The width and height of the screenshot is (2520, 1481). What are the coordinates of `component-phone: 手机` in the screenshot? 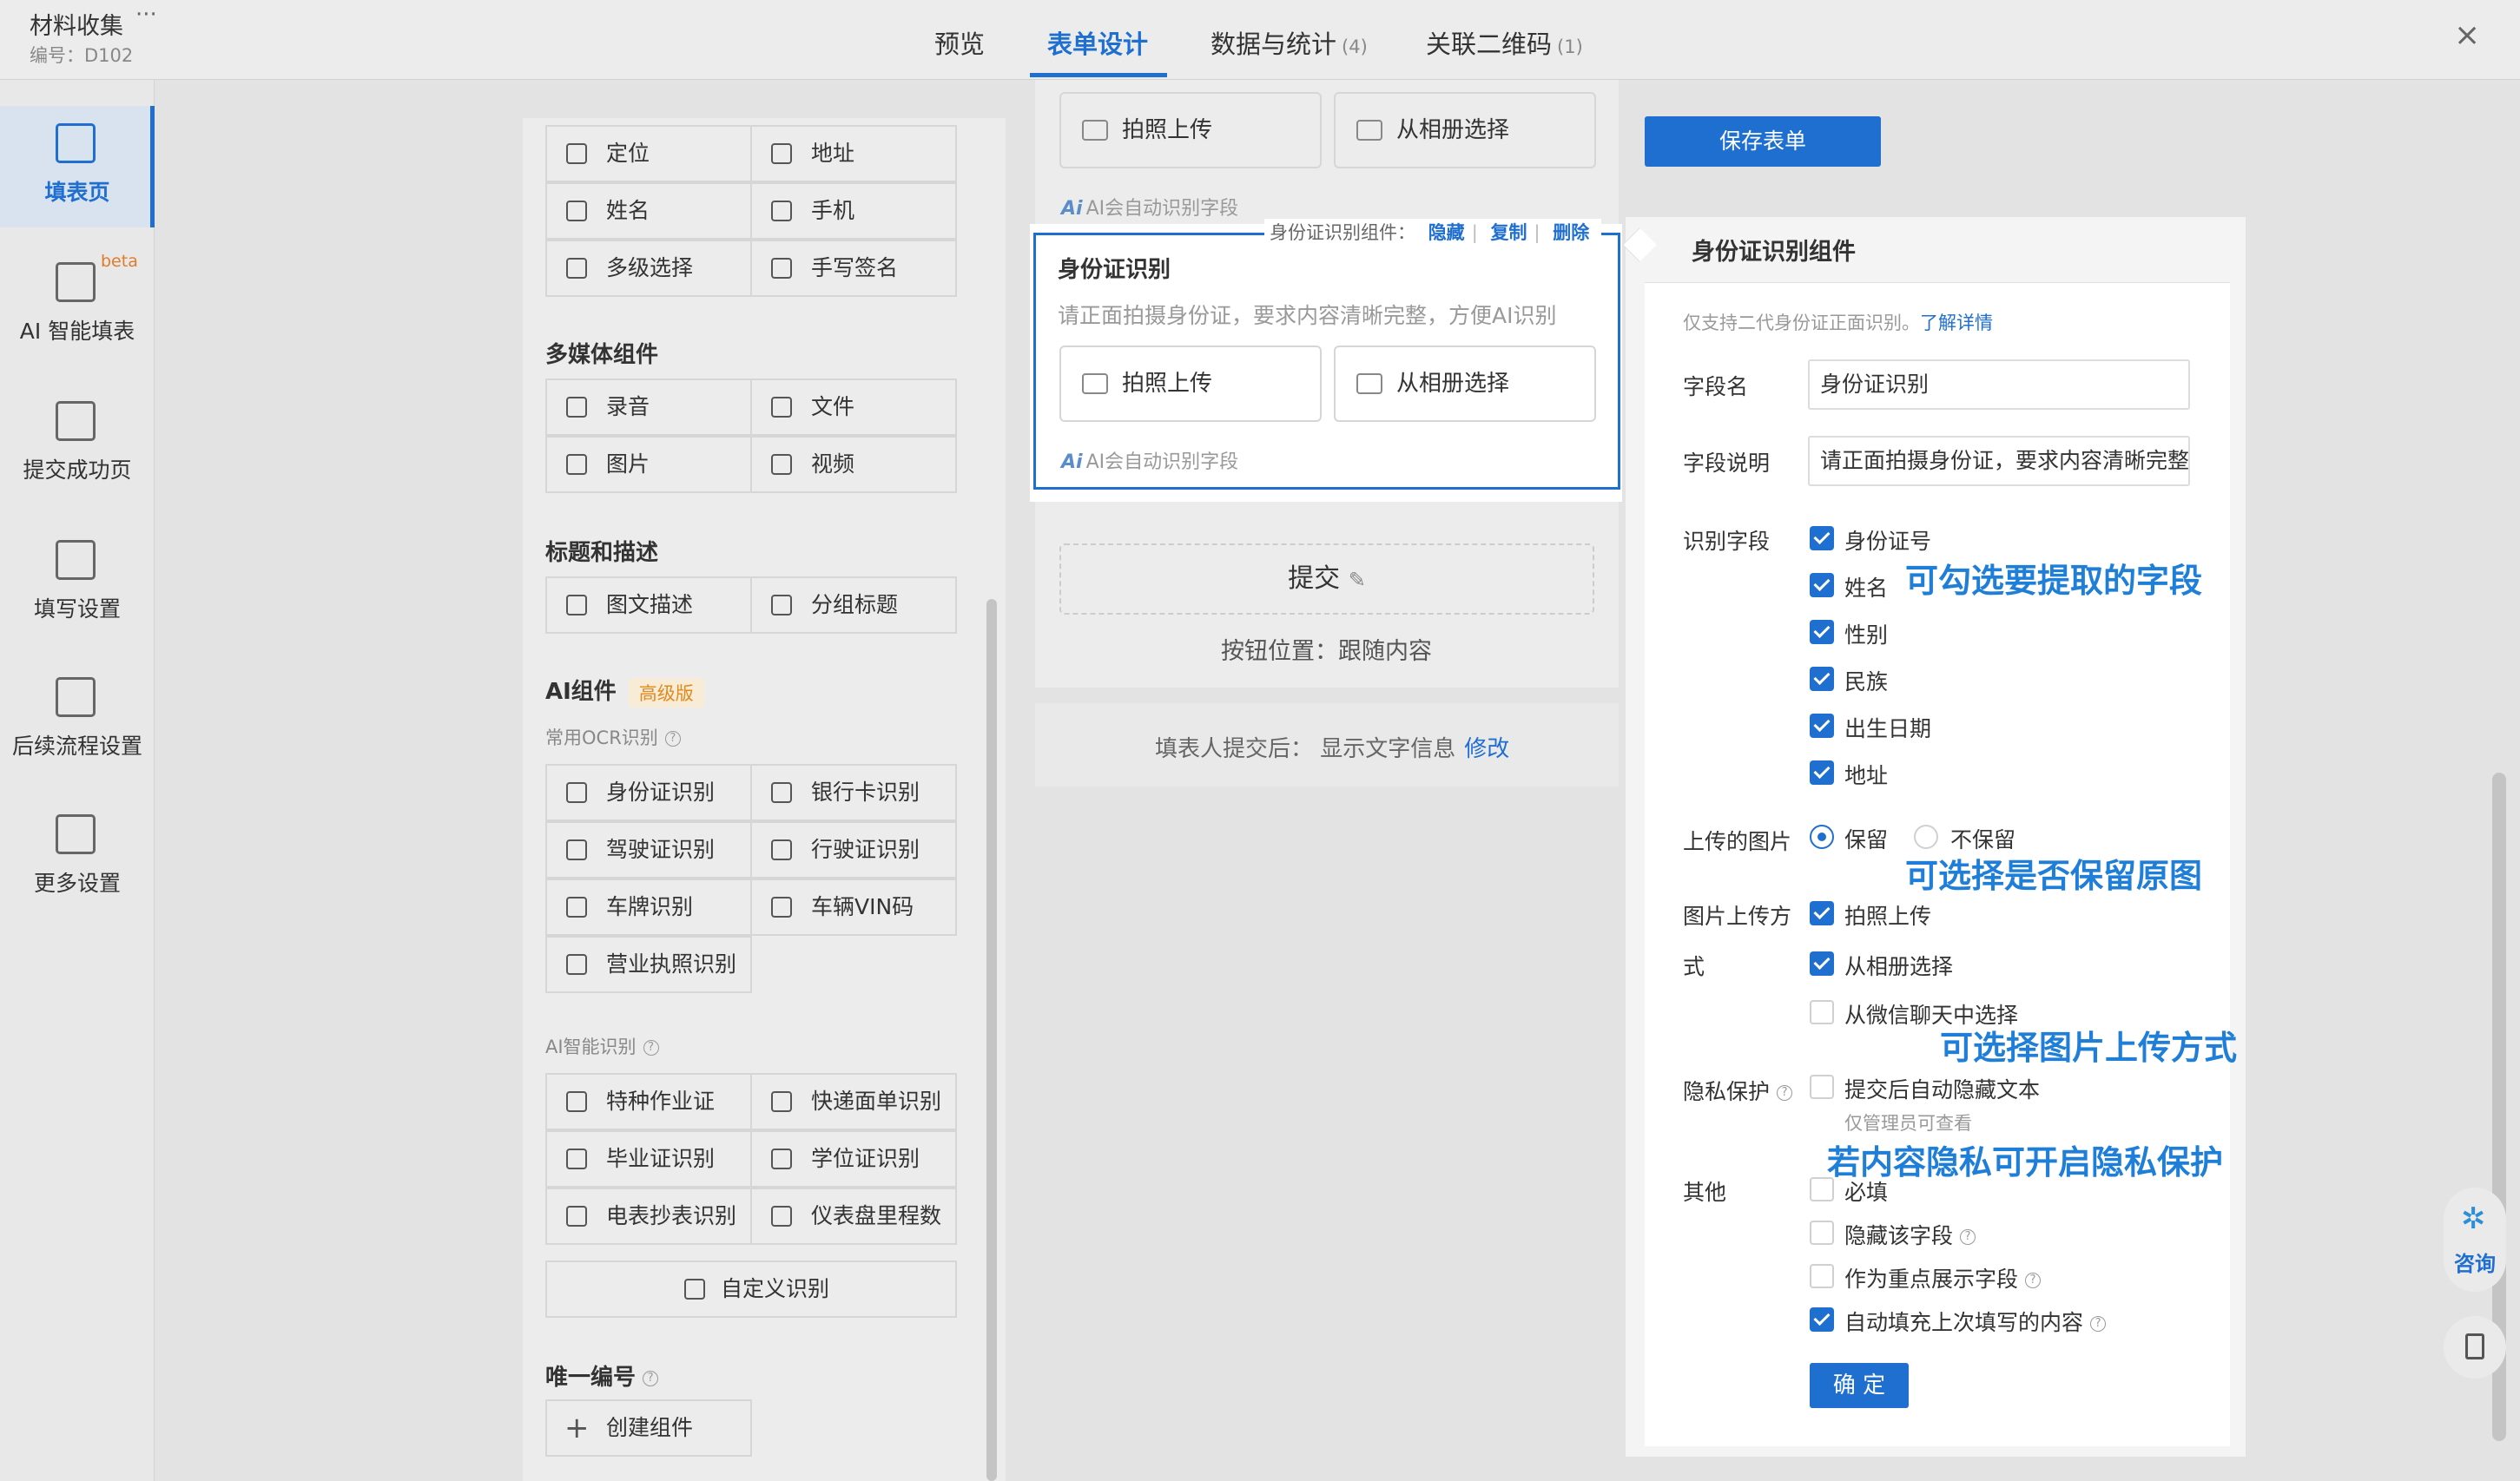 It's located at (853, 211).